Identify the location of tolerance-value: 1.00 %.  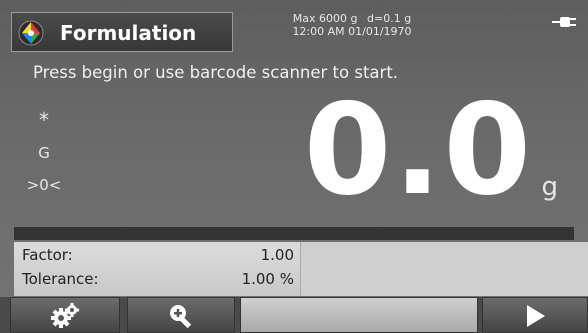
(267, 279).